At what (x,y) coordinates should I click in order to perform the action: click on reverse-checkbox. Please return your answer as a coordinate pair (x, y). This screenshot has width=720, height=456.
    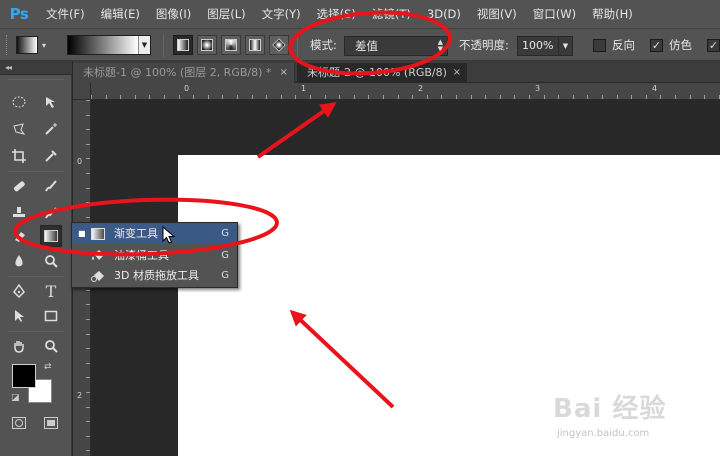
    Looking at the image, I should click on (599, 45).